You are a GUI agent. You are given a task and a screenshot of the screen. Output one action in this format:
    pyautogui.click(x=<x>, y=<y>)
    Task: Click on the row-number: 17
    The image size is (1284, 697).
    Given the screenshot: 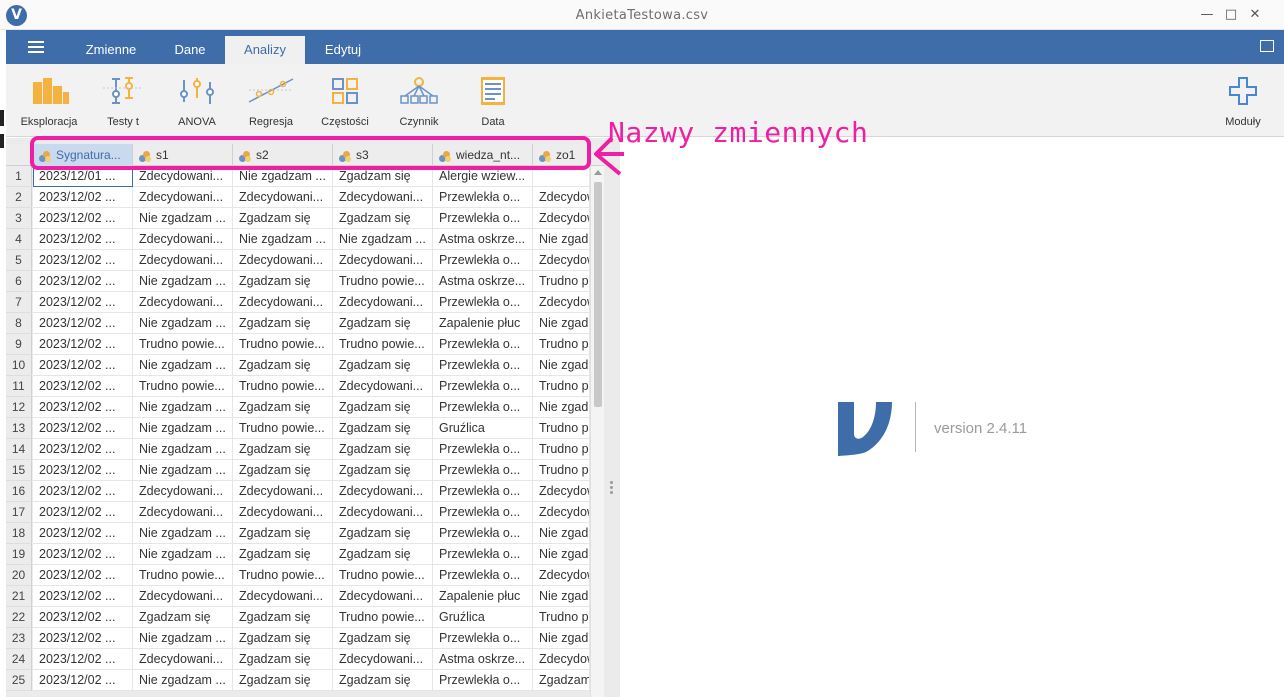 What is the action you would take?
    pyautogui.click(x=19, y=512)
    